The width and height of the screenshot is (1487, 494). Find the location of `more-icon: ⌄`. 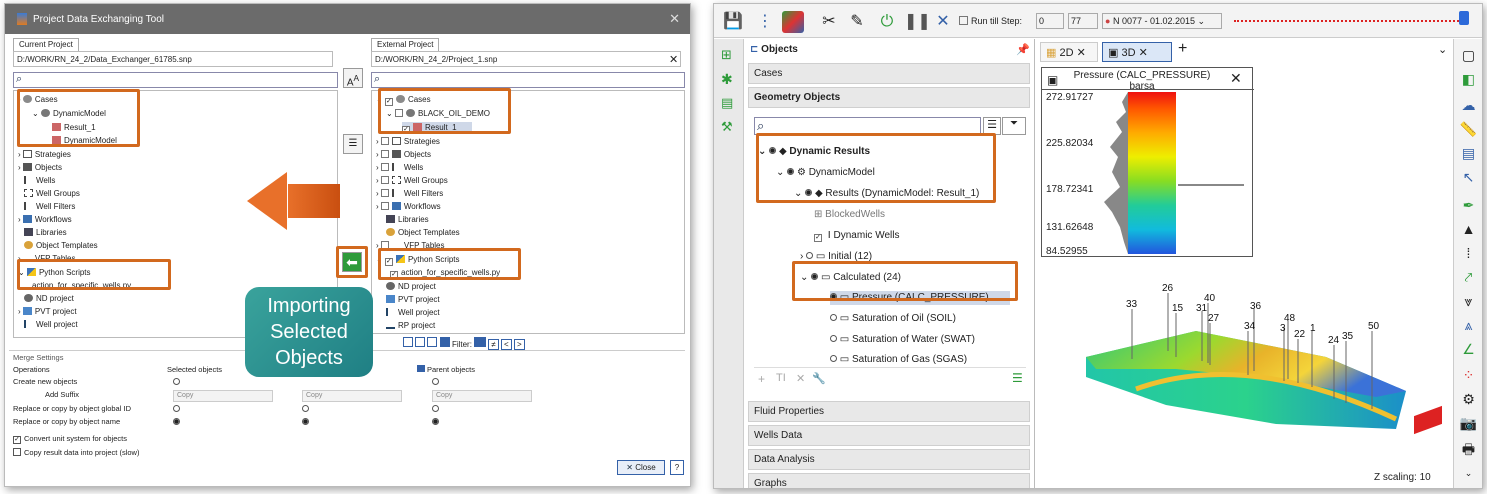

more-icon: ⌄ is located at coordinates (1468, 473).